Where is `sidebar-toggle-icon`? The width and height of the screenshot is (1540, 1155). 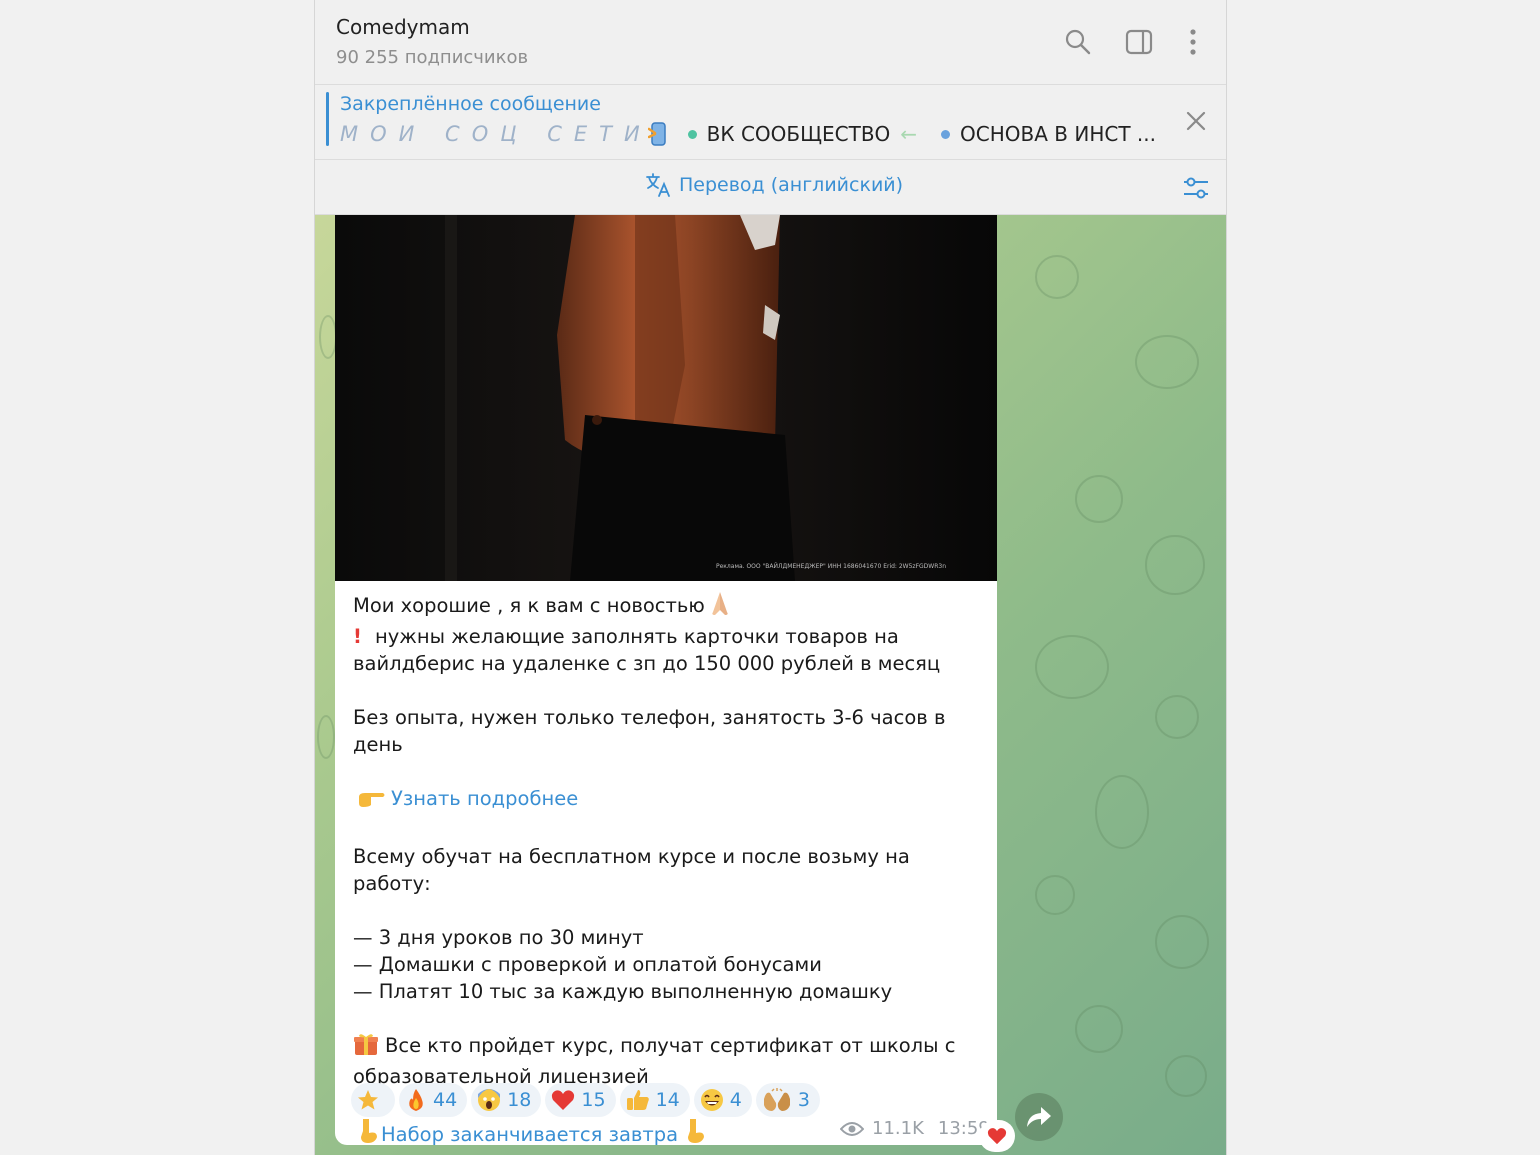
sidebar-toggle-icon is located at coordinates (1139, 42).